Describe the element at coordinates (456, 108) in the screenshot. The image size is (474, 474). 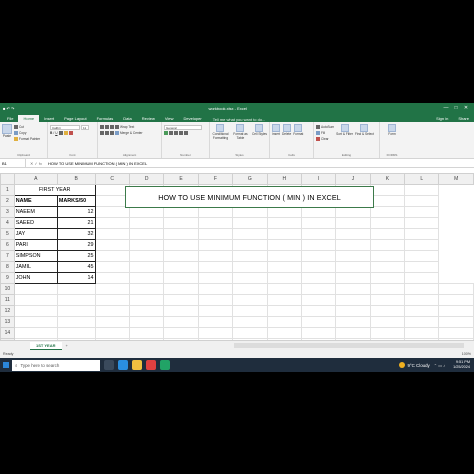
I see `maximize-button: □` at that location.